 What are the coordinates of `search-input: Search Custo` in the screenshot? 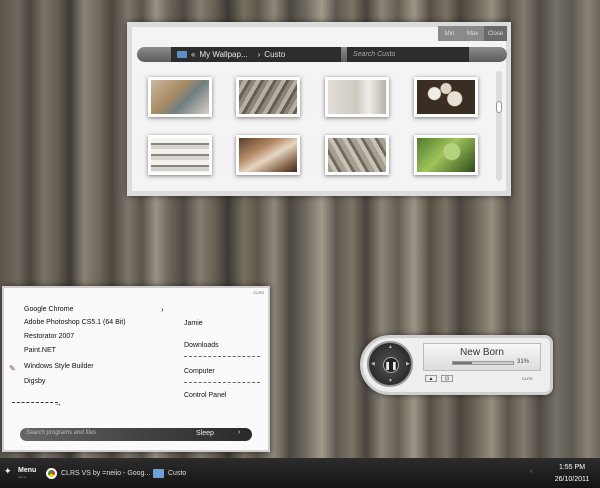 It's located at (408, 54).